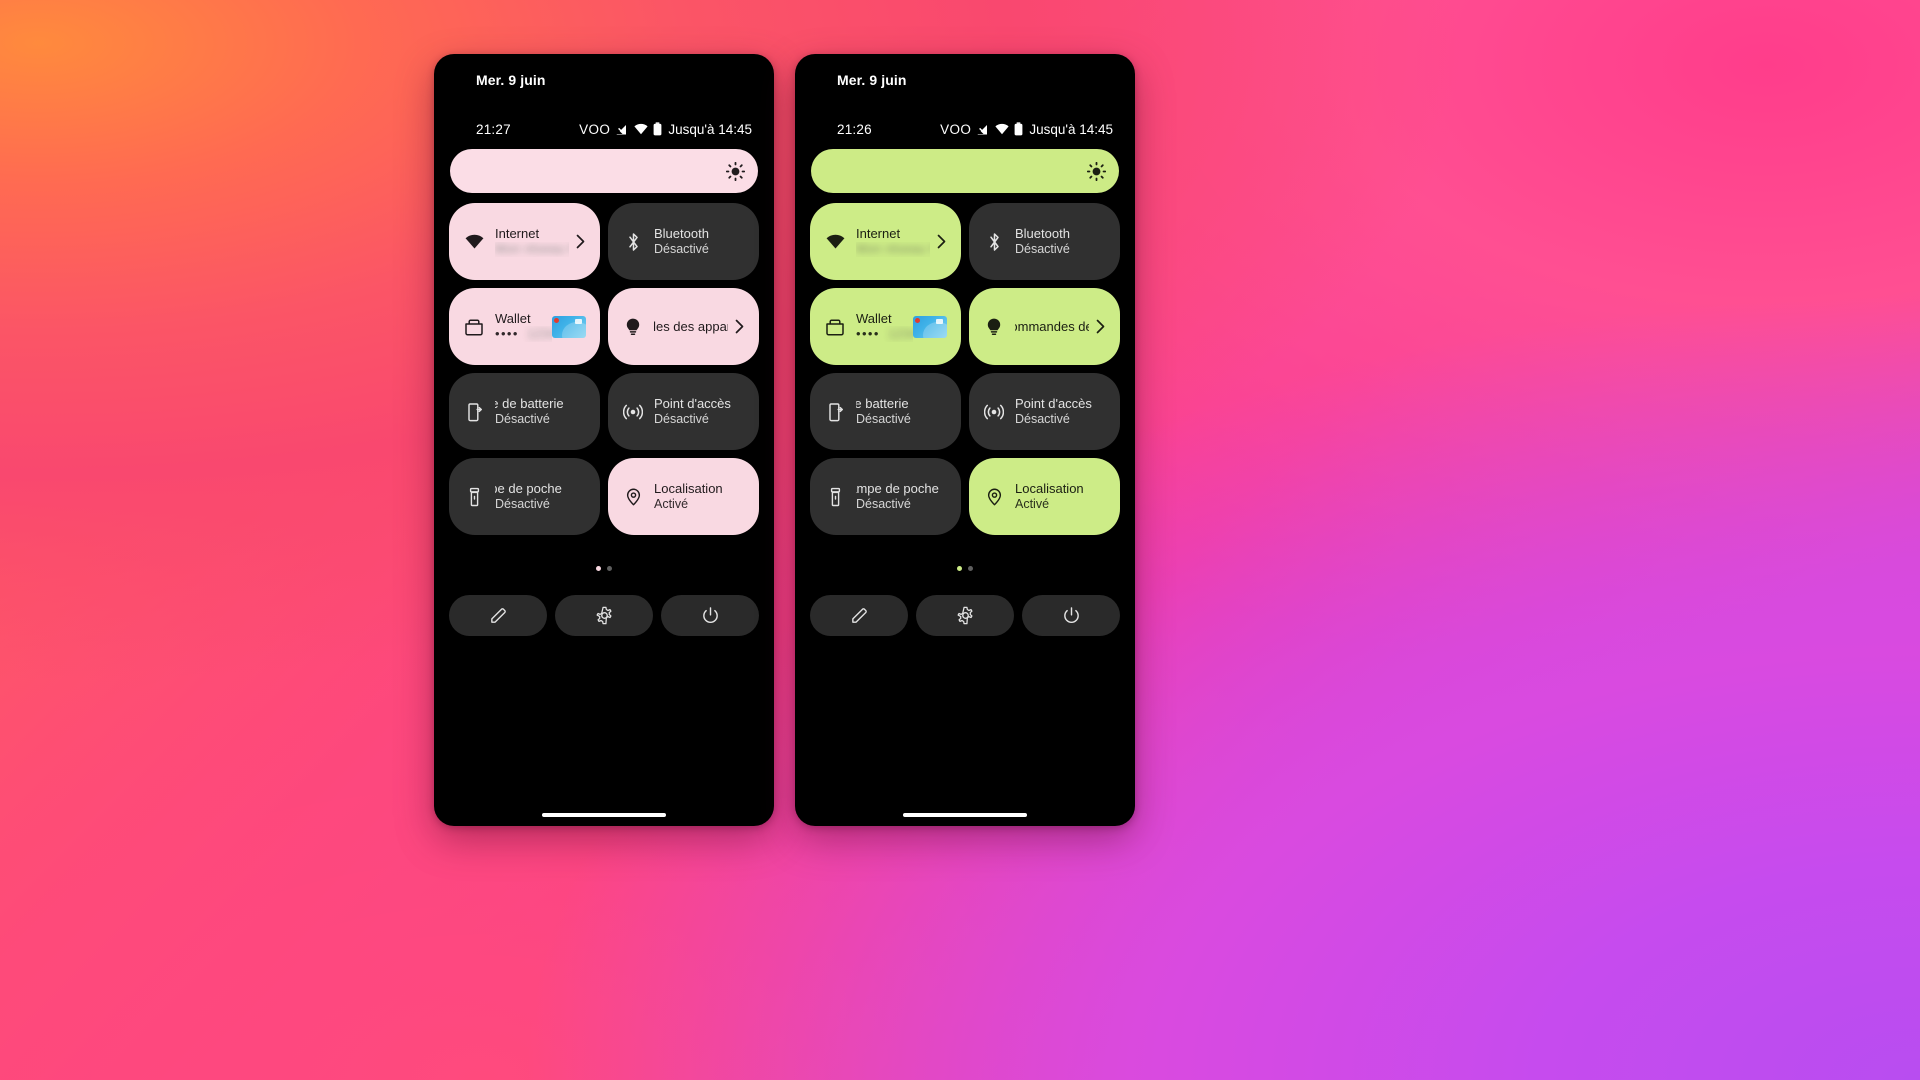 This screenshot has width=1920, height=1080. What do you see at coordinates (835, 412) in the screenshot?
I see `battery-share-icon` at bounding box center [835, 412].